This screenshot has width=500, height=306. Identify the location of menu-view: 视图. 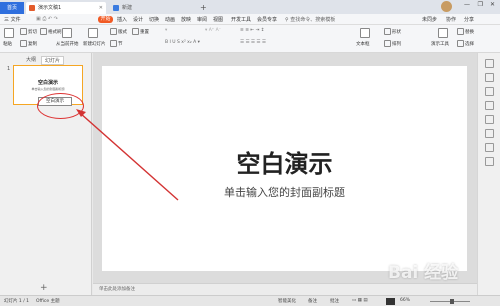
(218, 19).